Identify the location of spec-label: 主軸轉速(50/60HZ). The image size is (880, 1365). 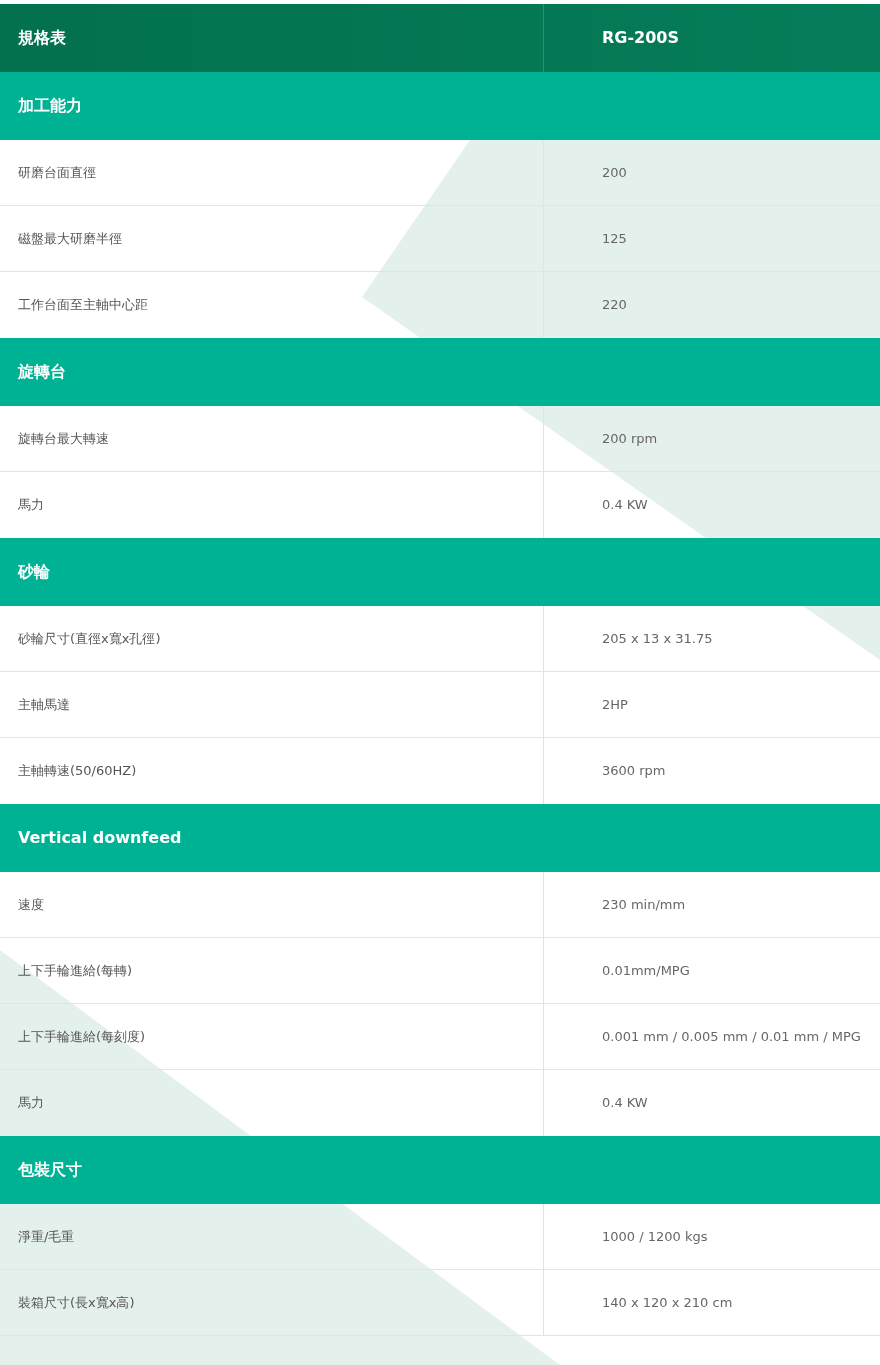
(77, 771).